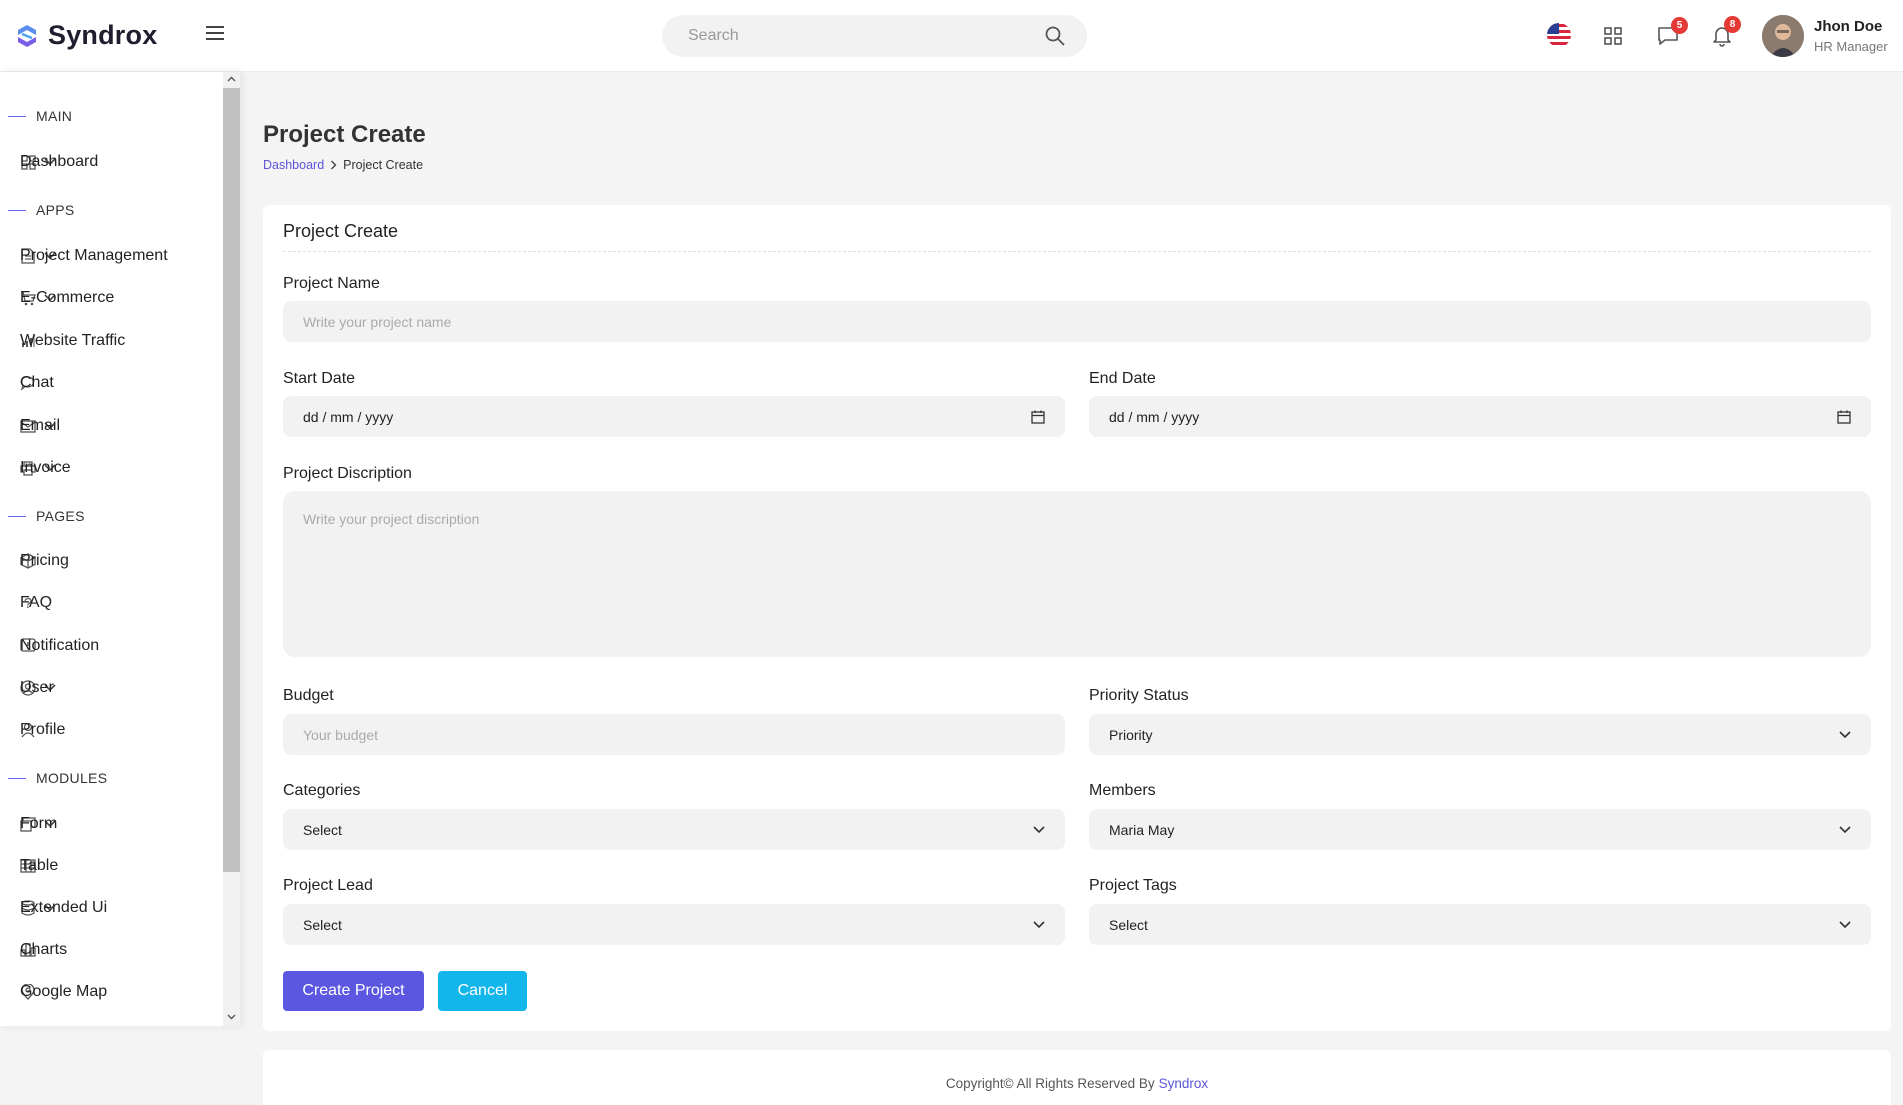  I want to click on logo: Syndrox, so click(85, 35).